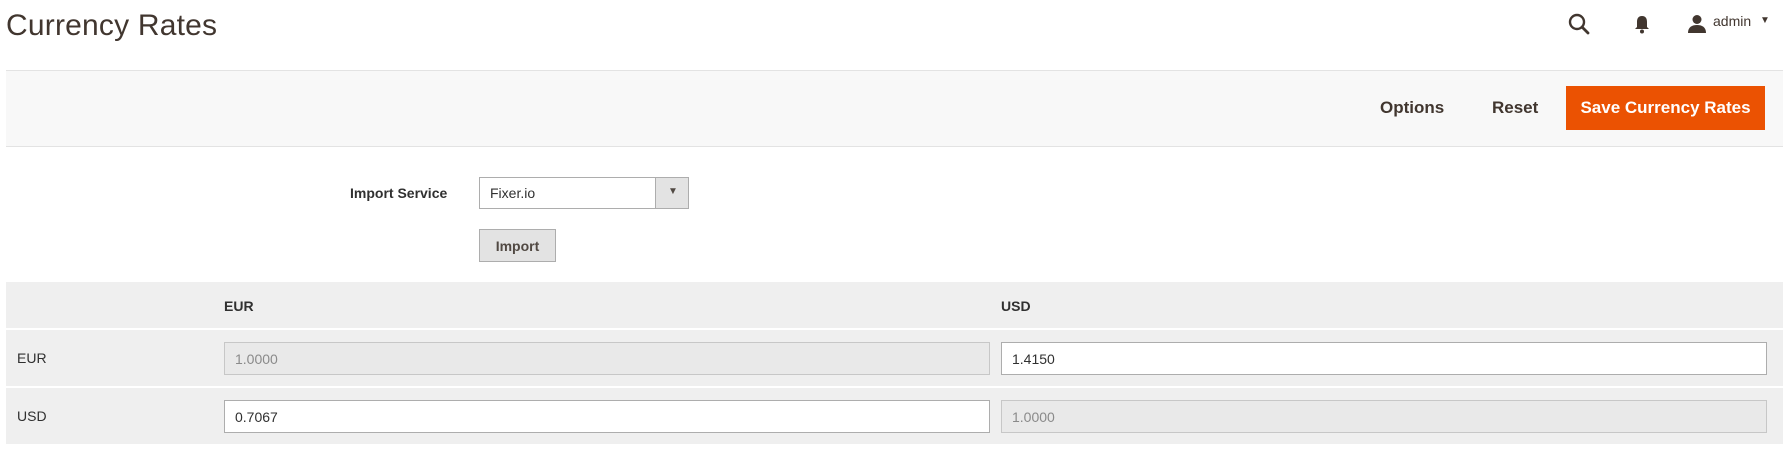 The image size is (1789, 466). I want to click on reset-button: Reset, so click(1515, 108).